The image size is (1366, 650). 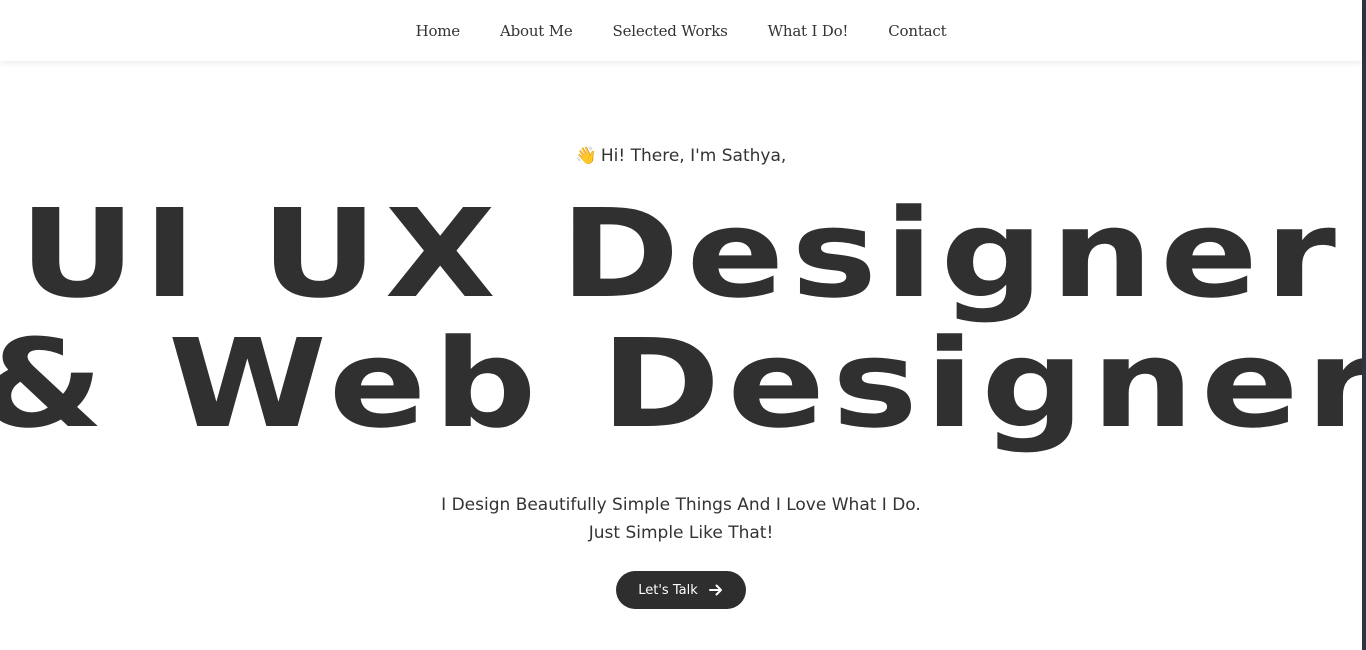 I want to click on nav-item-about-me: About Me, so click(x=536, y=31).